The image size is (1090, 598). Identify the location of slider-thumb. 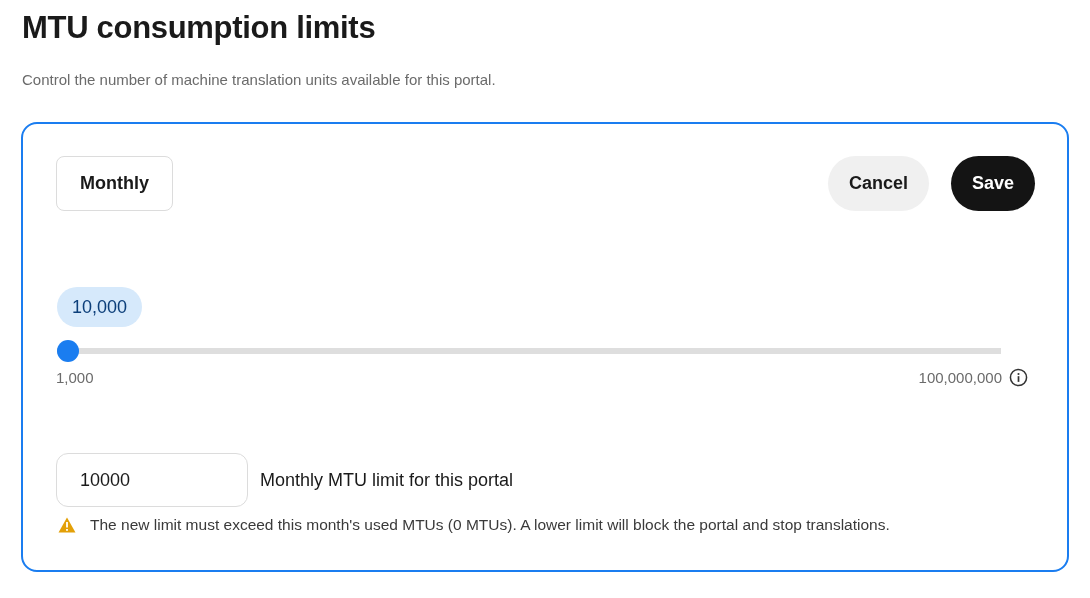
(68, 351).